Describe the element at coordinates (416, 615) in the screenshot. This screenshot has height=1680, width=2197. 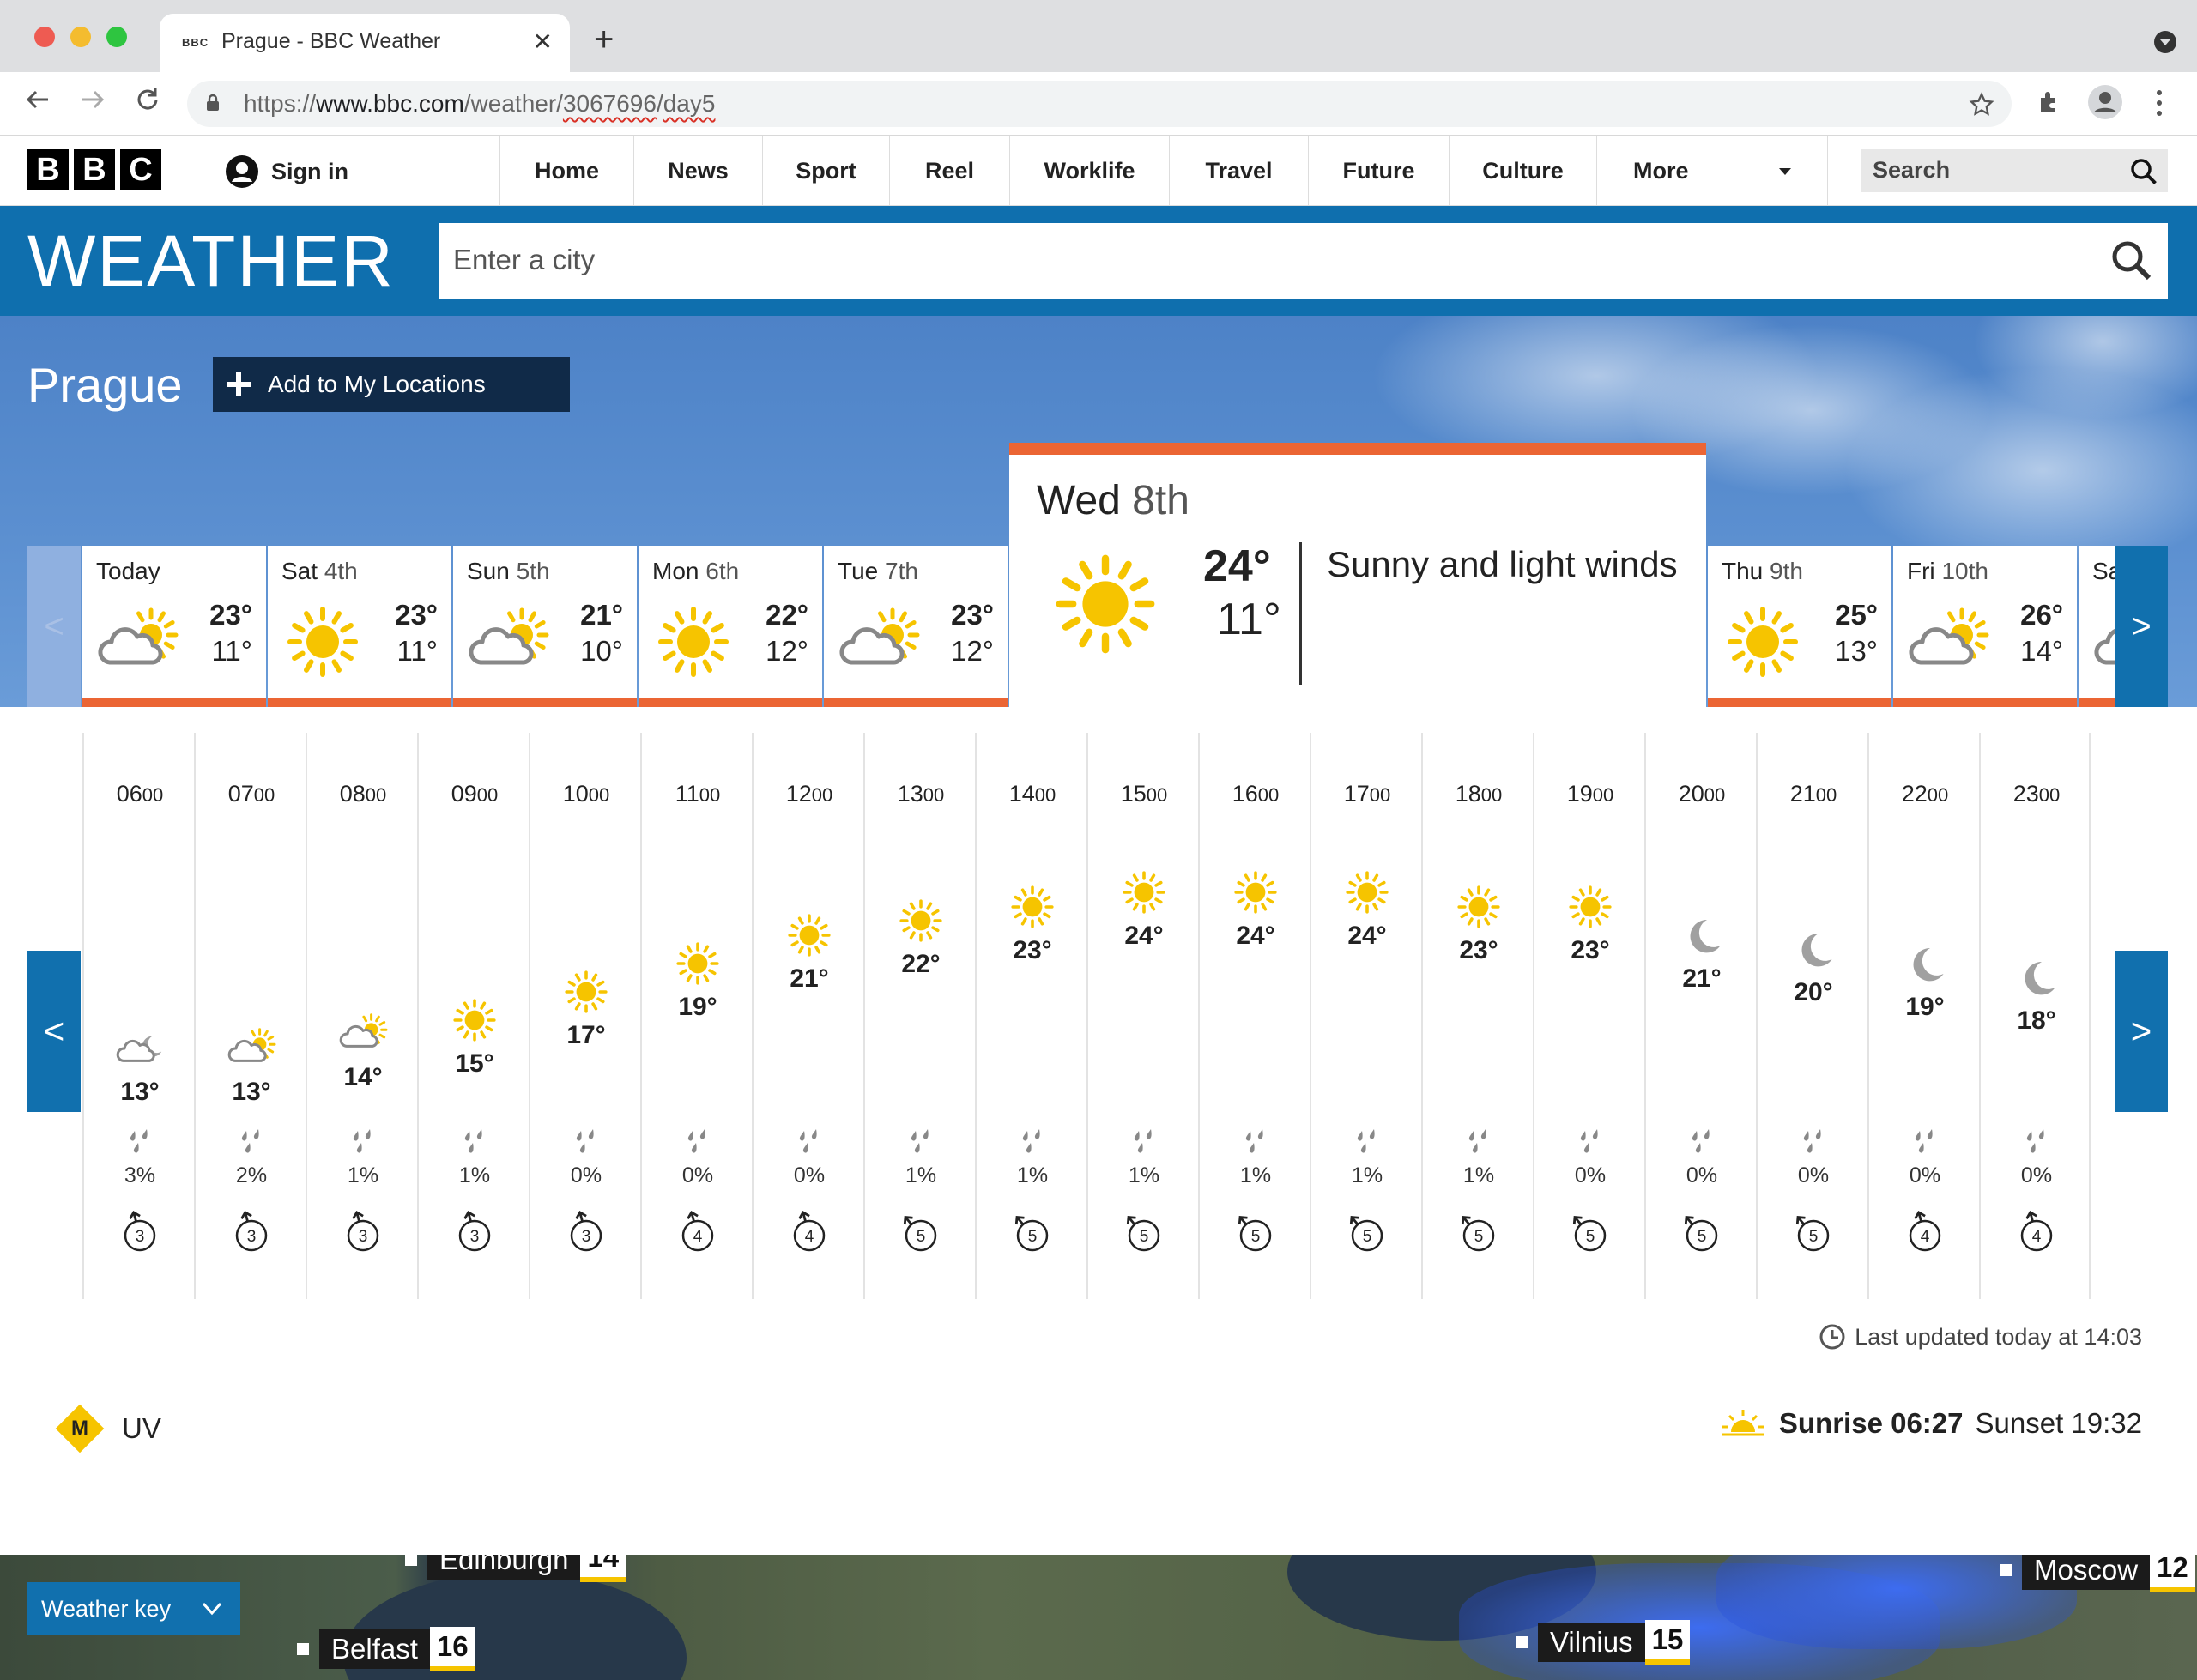
I see `day-high: 23°` at that location.